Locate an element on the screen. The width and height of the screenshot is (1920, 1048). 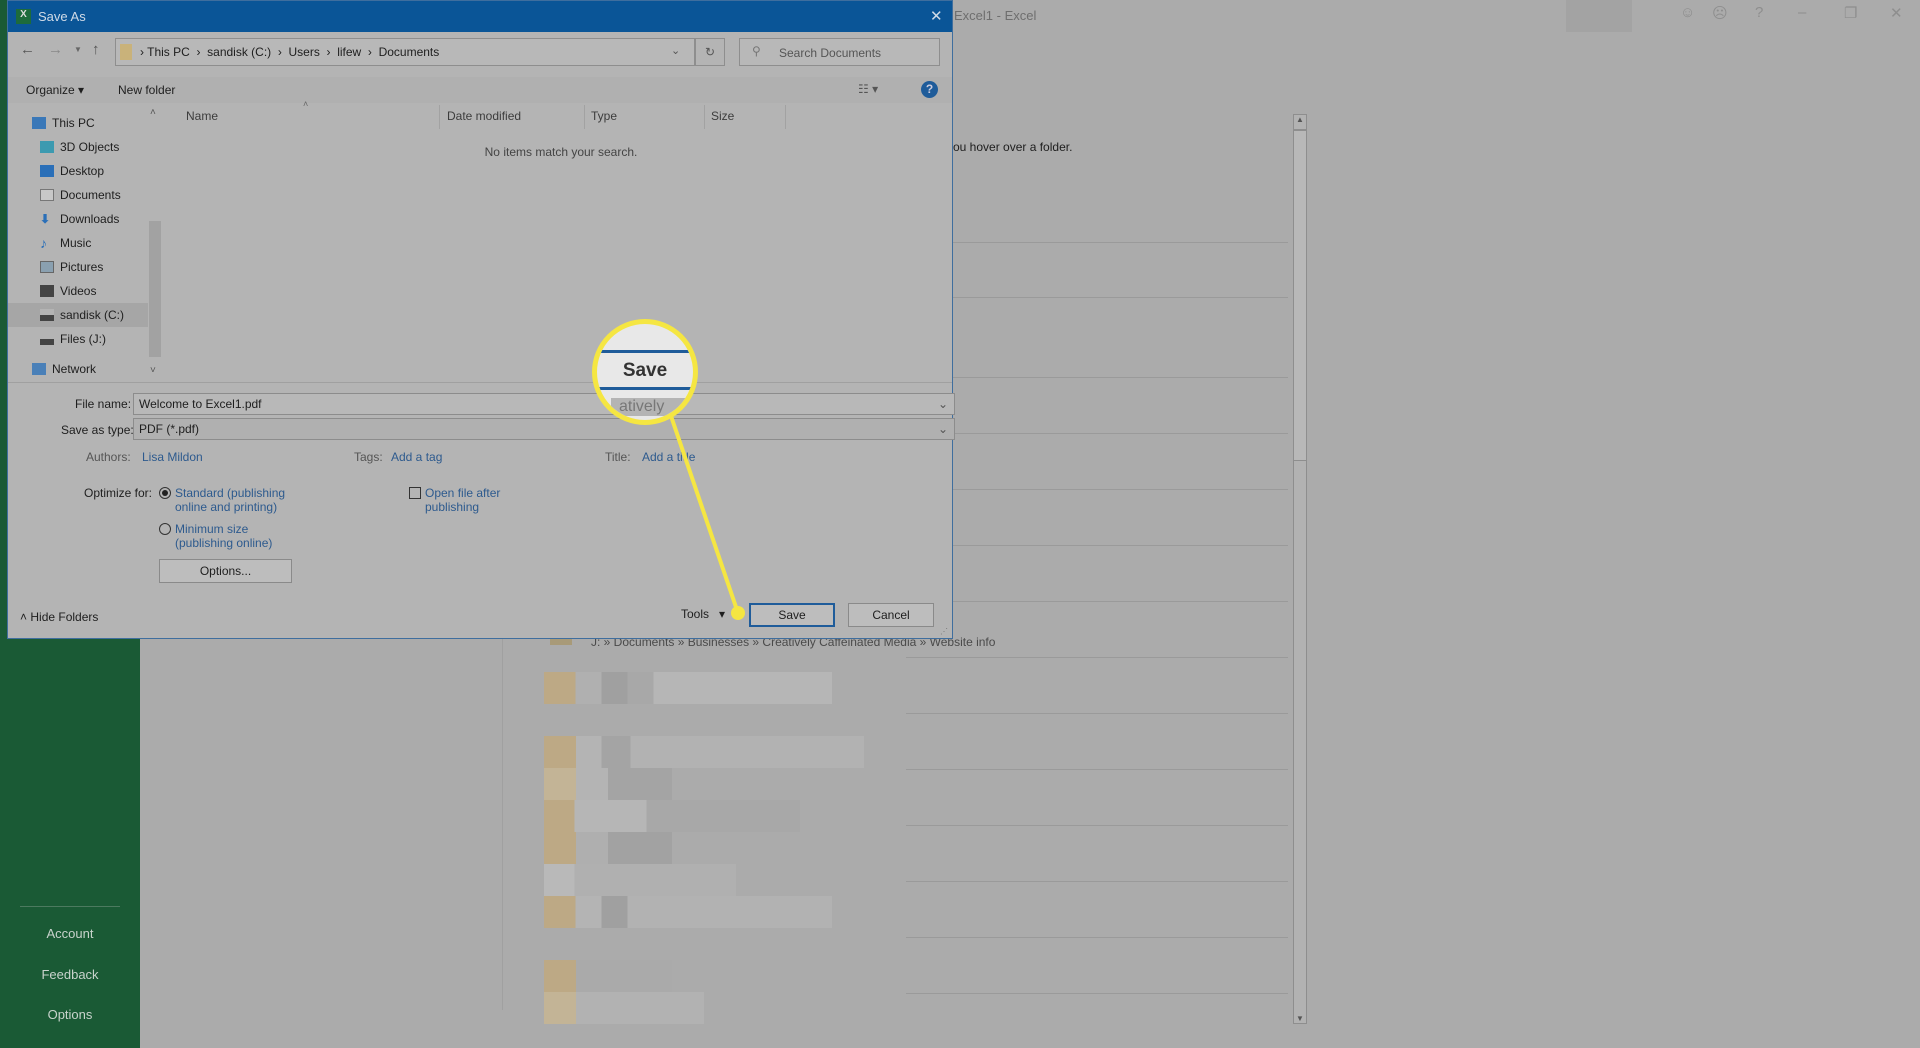
callout-annotation is located at coordinates (707, 517).